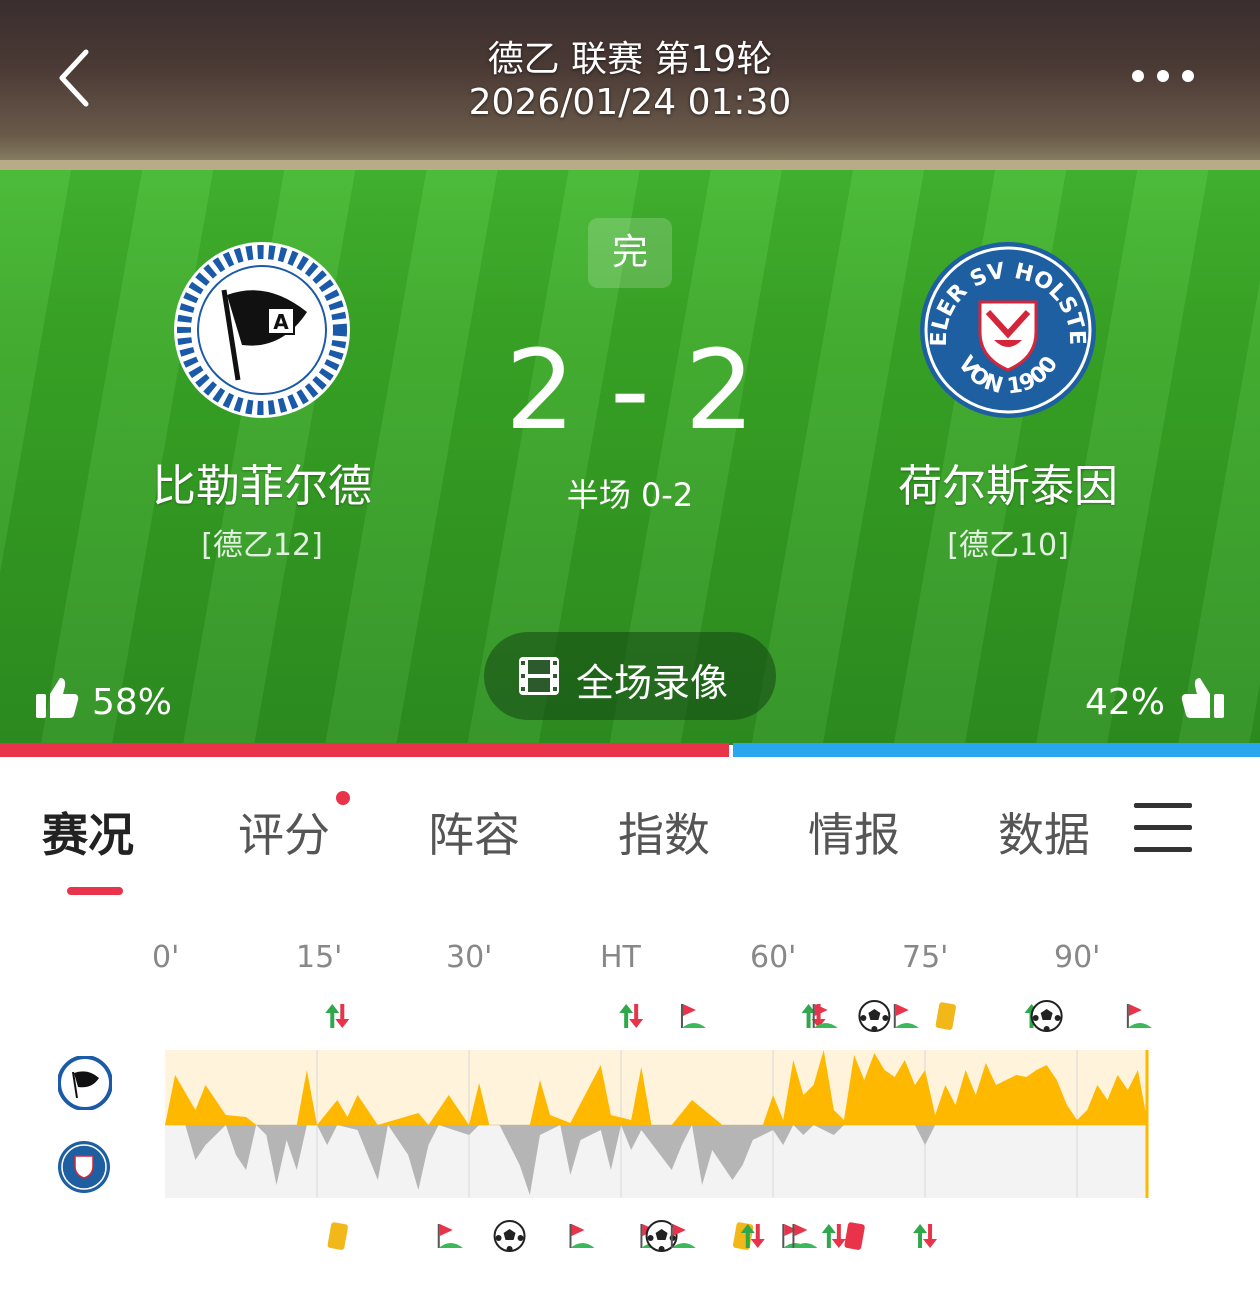 The width and height of the screenshot is (1260, 1297). I want to click on match-datetime: 2026/01/24 01:30, so click(630, 102).